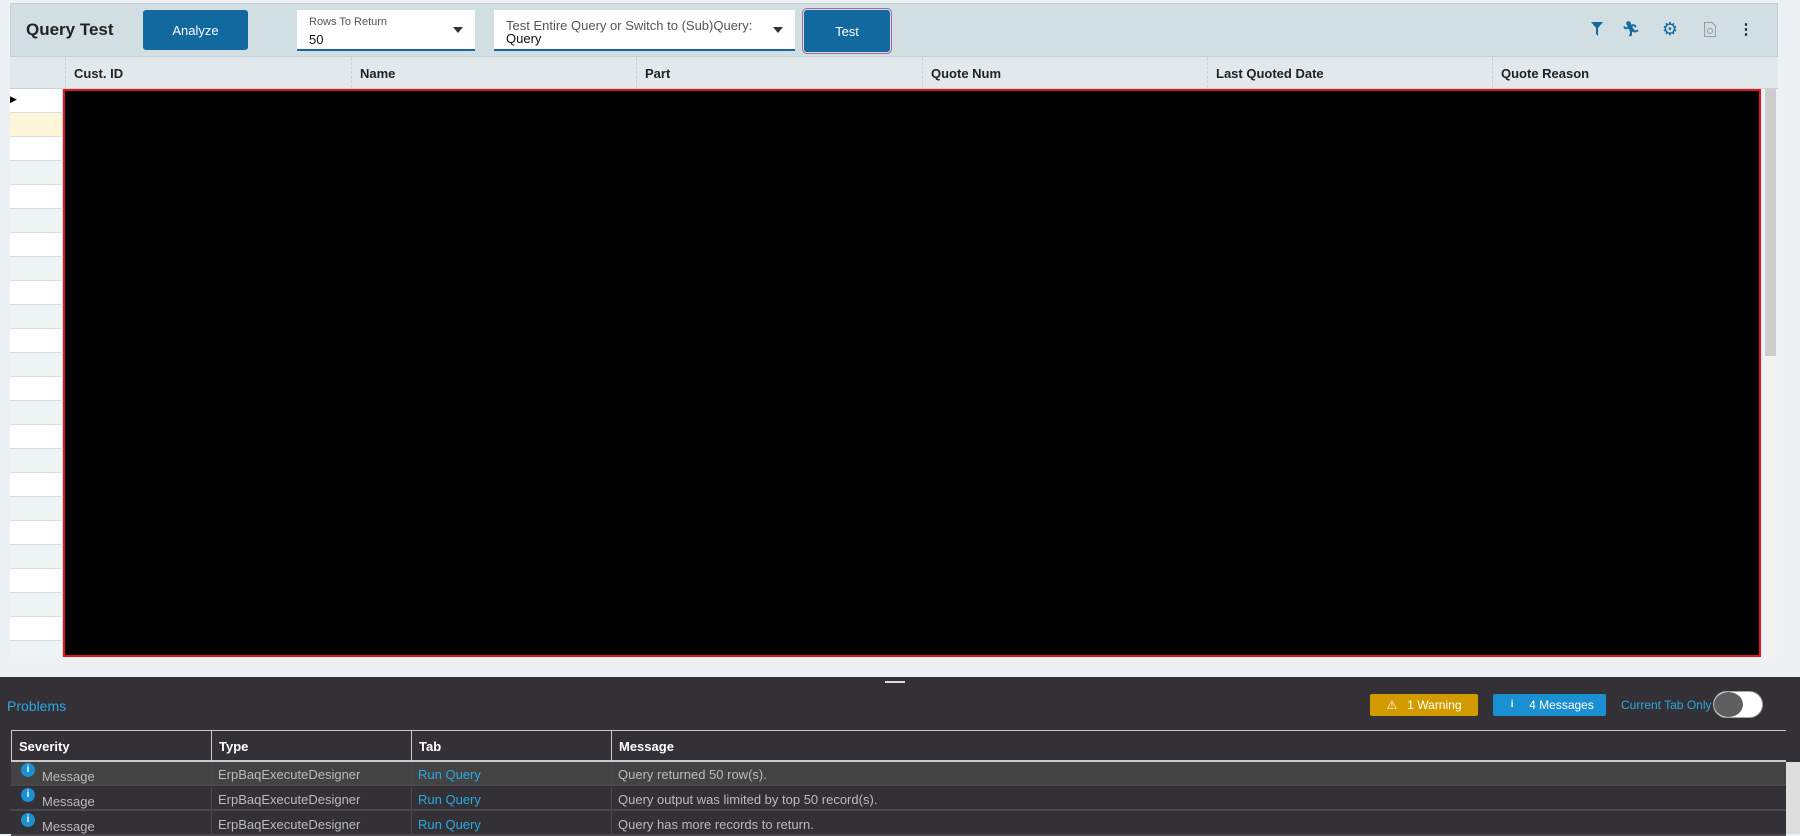  I want to click on column-quote-reason: Quote Reason, so click(1634, 72).